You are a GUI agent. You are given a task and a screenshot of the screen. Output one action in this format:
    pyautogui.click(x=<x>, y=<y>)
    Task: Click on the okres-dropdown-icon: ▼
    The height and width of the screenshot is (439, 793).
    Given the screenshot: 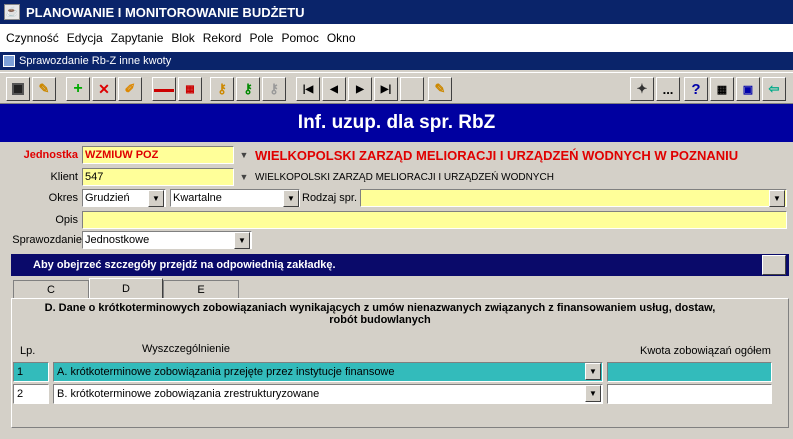 What is the action you would take?
    pyautogui.click(x=156, y=198)
    